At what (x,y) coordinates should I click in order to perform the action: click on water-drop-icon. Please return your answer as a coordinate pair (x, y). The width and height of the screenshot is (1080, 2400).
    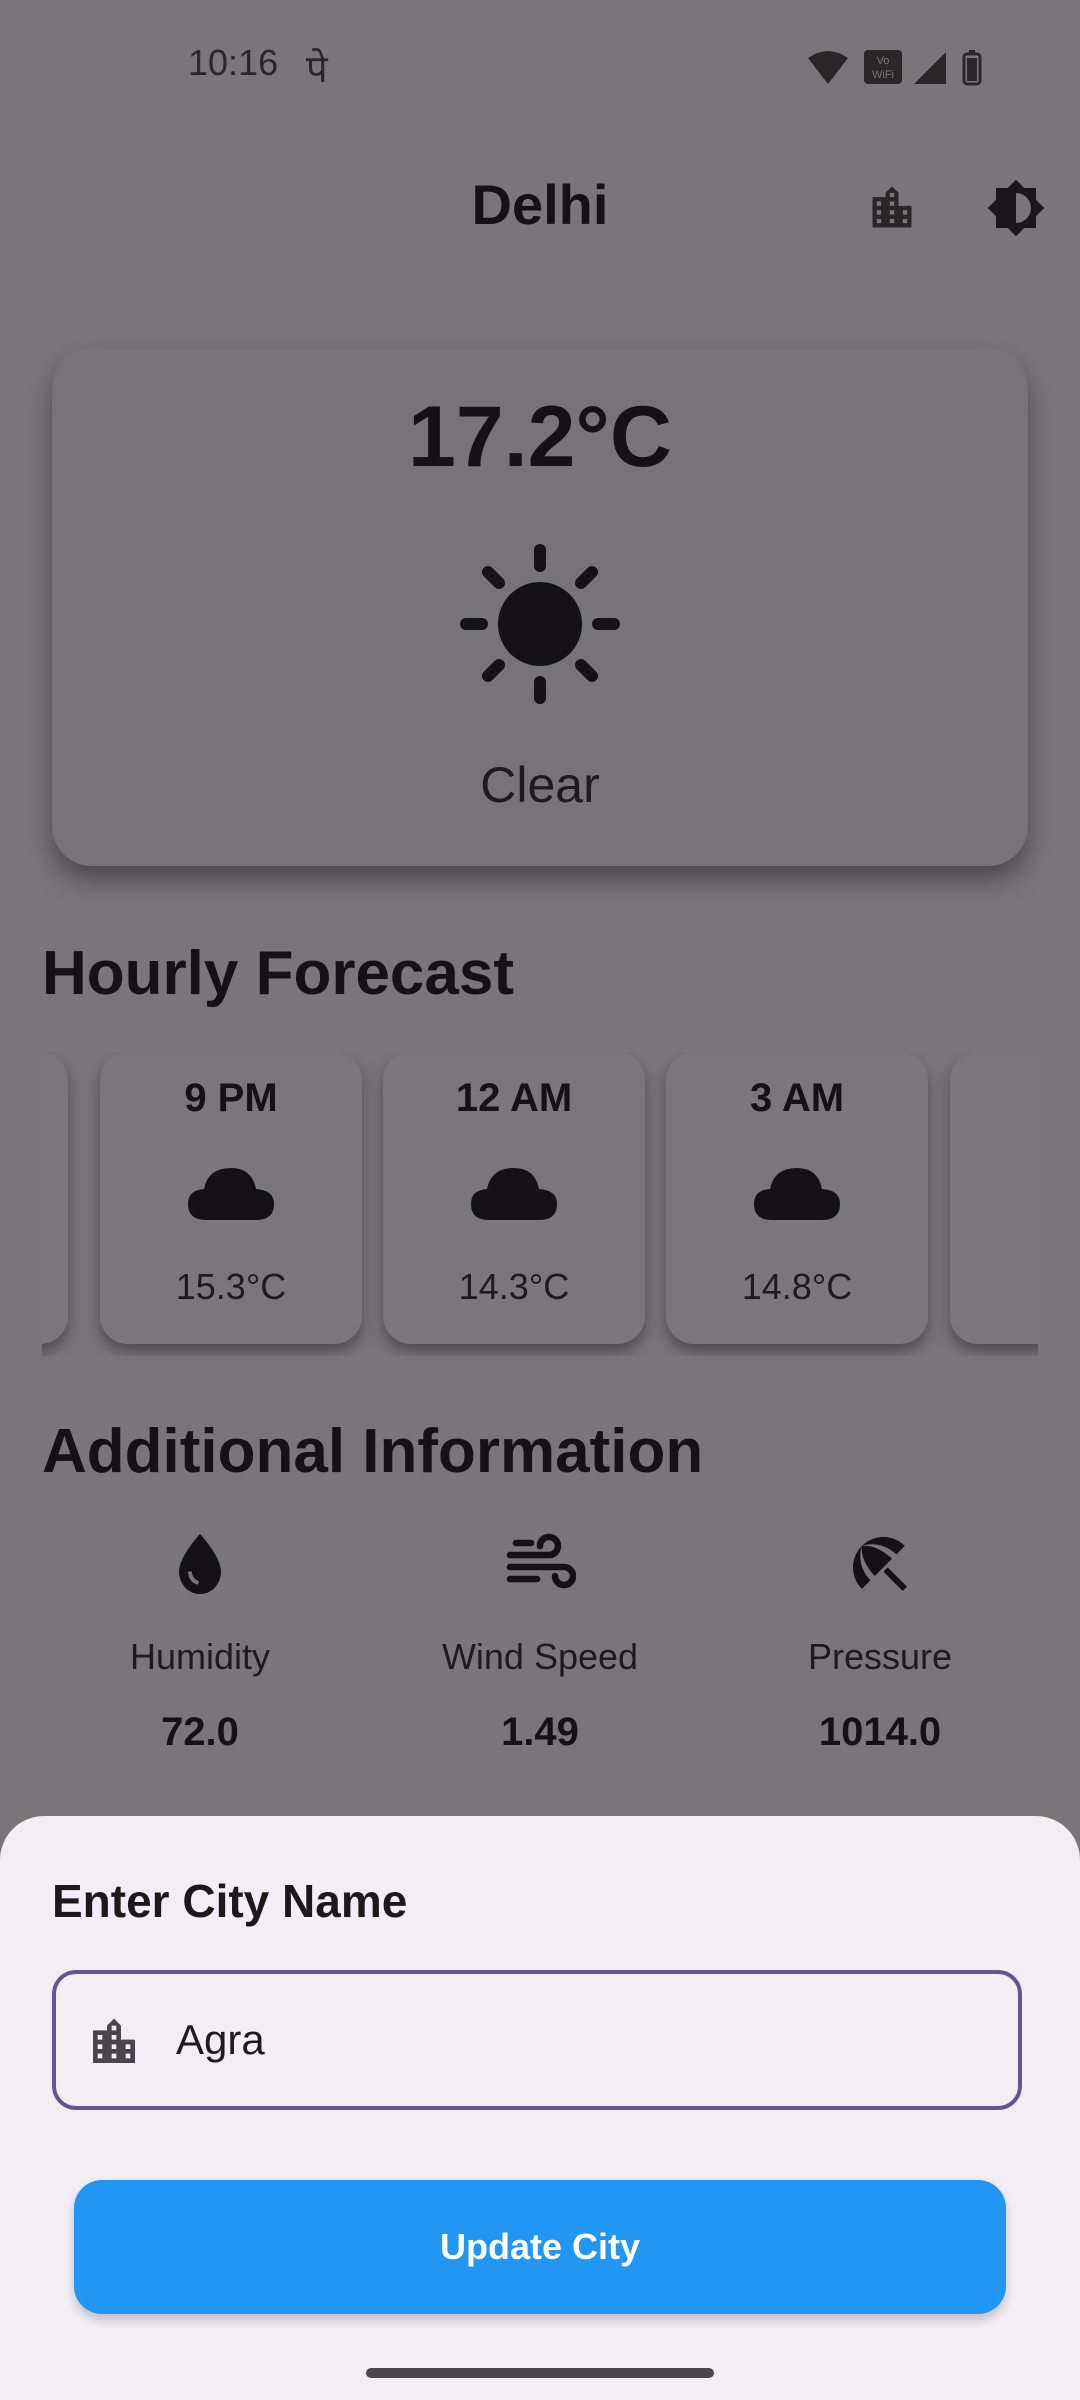
    Looking at the image, I should click on (200, 1564).